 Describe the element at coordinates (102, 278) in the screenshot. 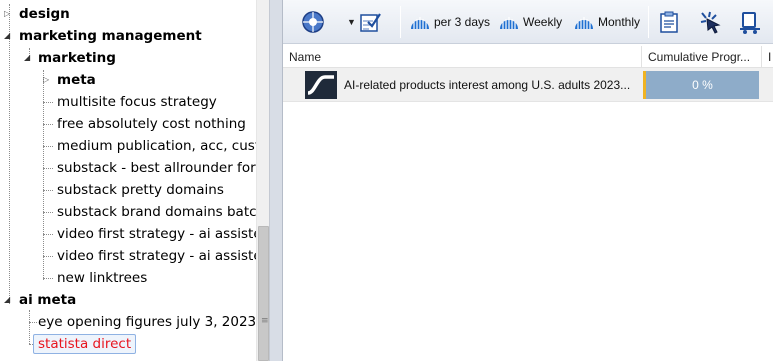

I see `tree-node: new linktrees` at that location.